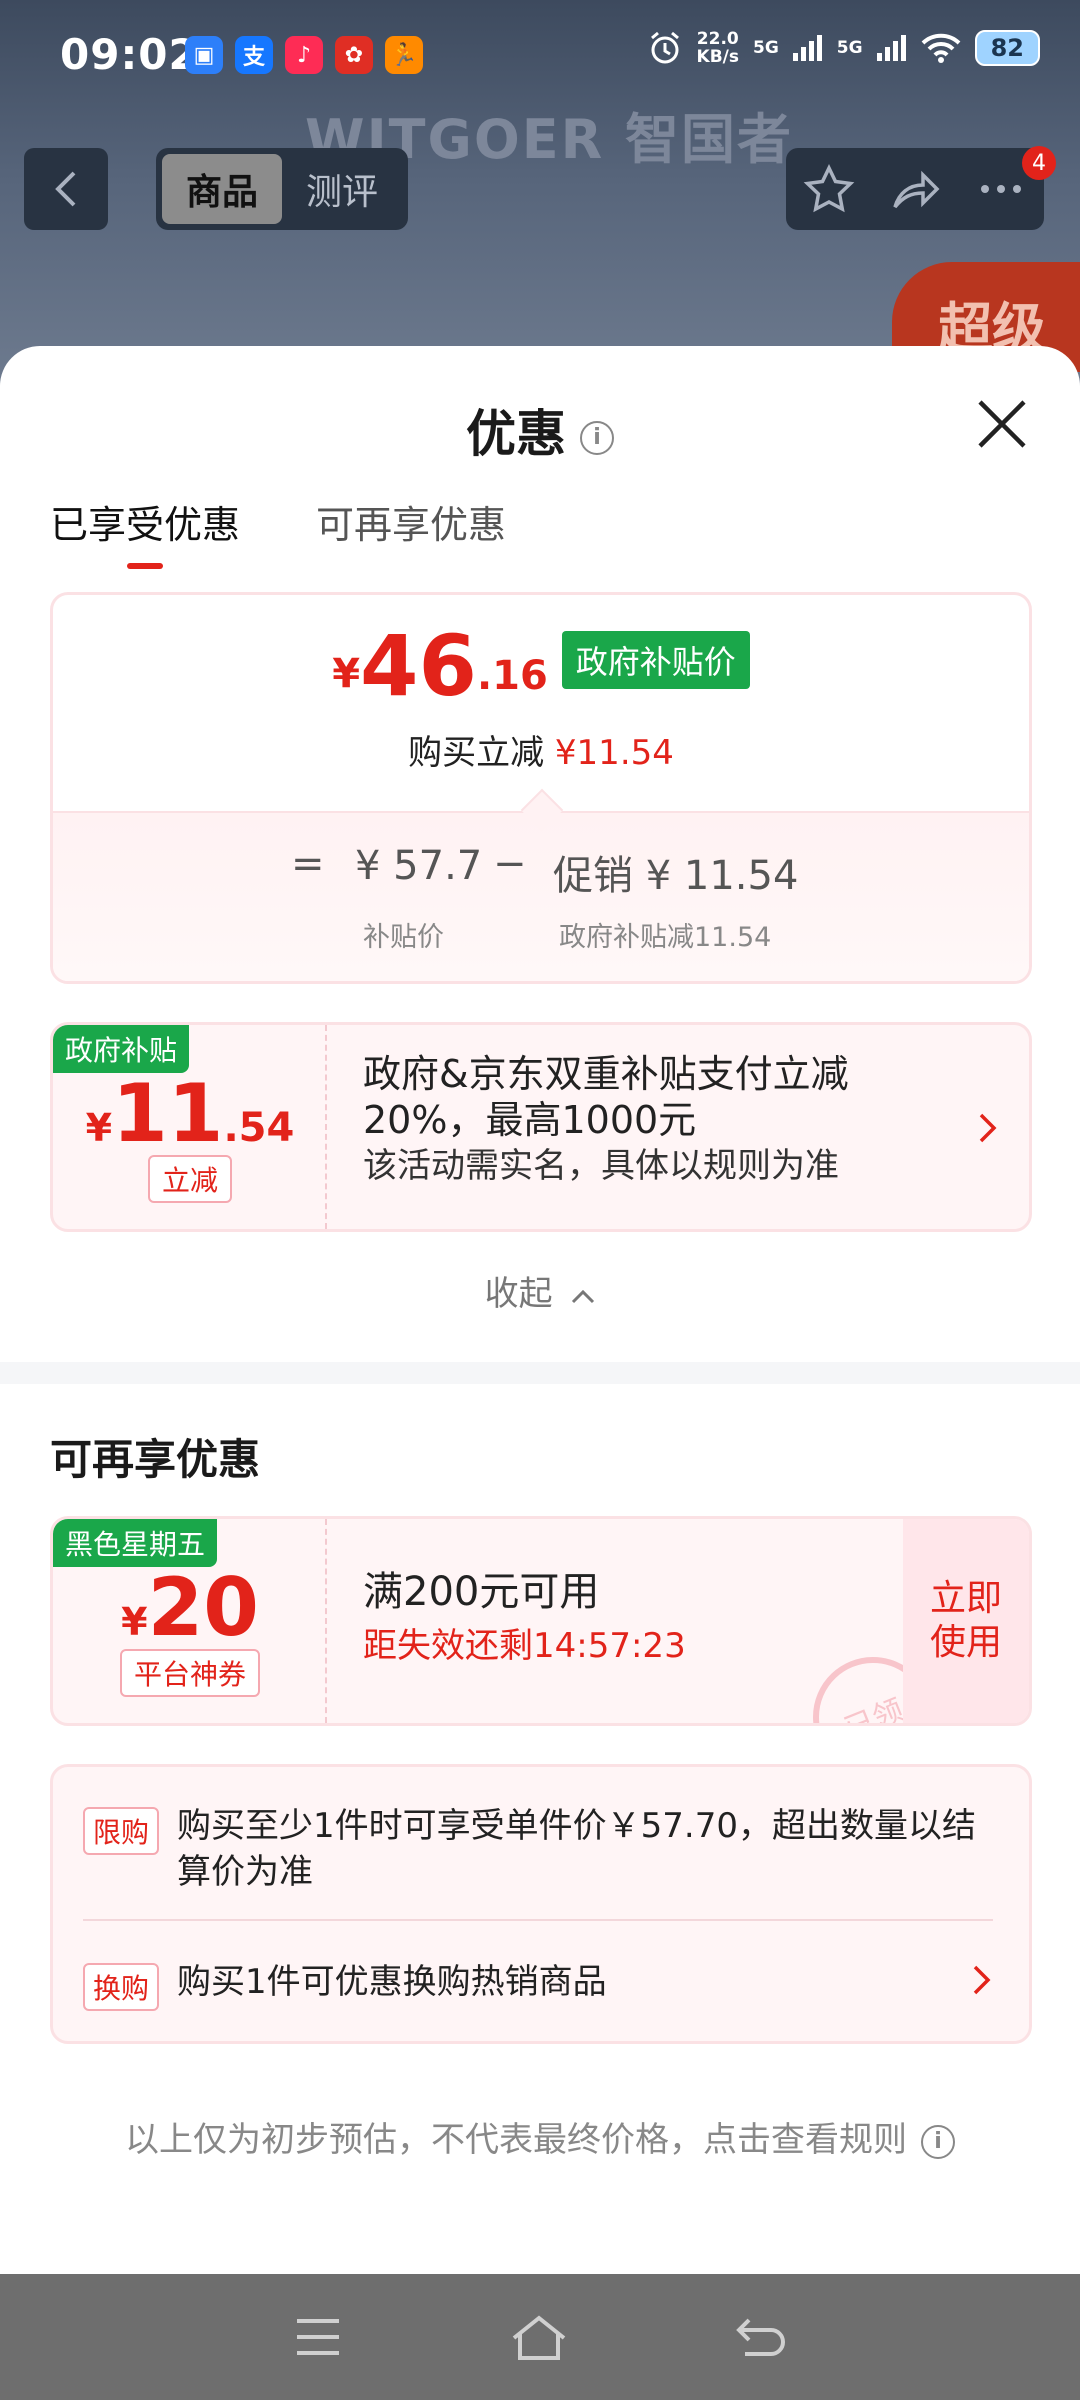  What do you see at coordinates (190, 1179) in the screenshot?
I see `coupon-sub-tag: 立减` at bounding box center [190, 1179].